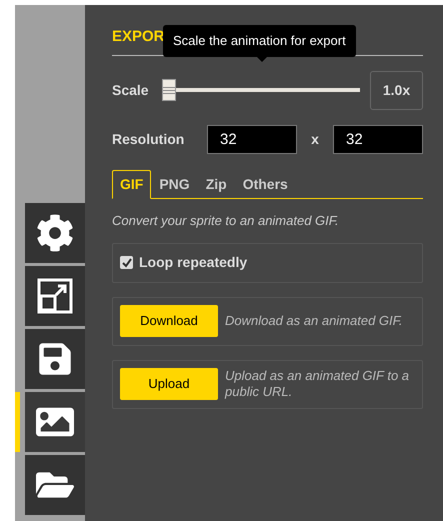 This screenshot has width=443, height=521. Describe the element at coordinates (262, 59) in the screenshot. I see `tooltip-arrow` at that location.